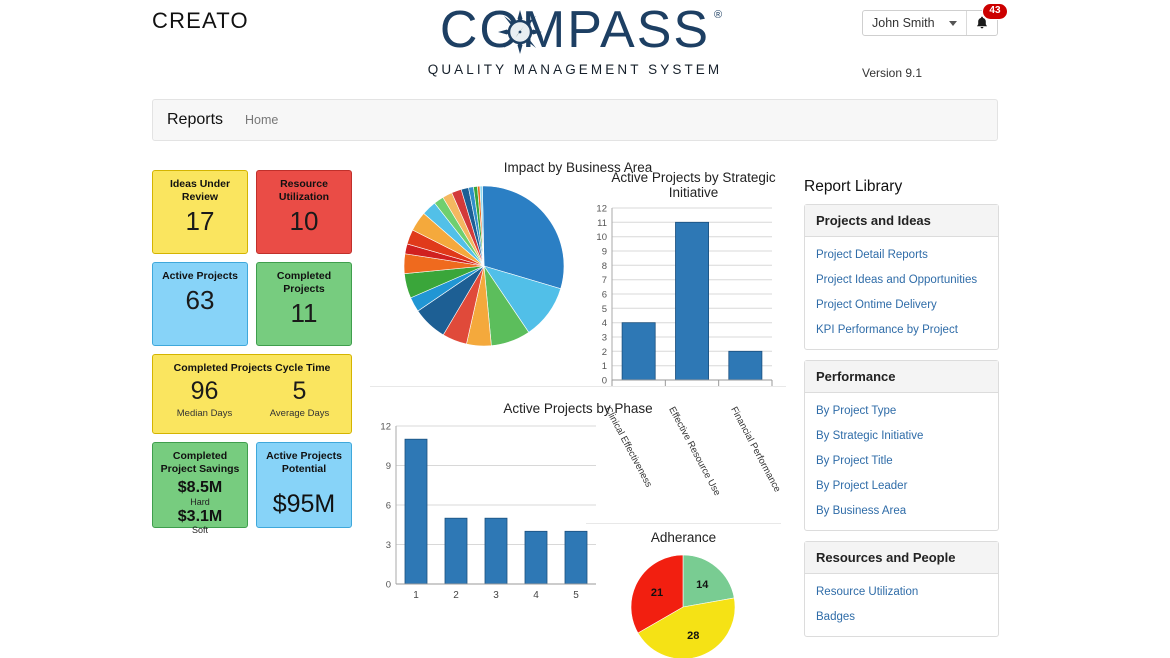  Describe the element at coordinates (576, 595) in the screenshot. I see `x-tick-label: 5` at that location.